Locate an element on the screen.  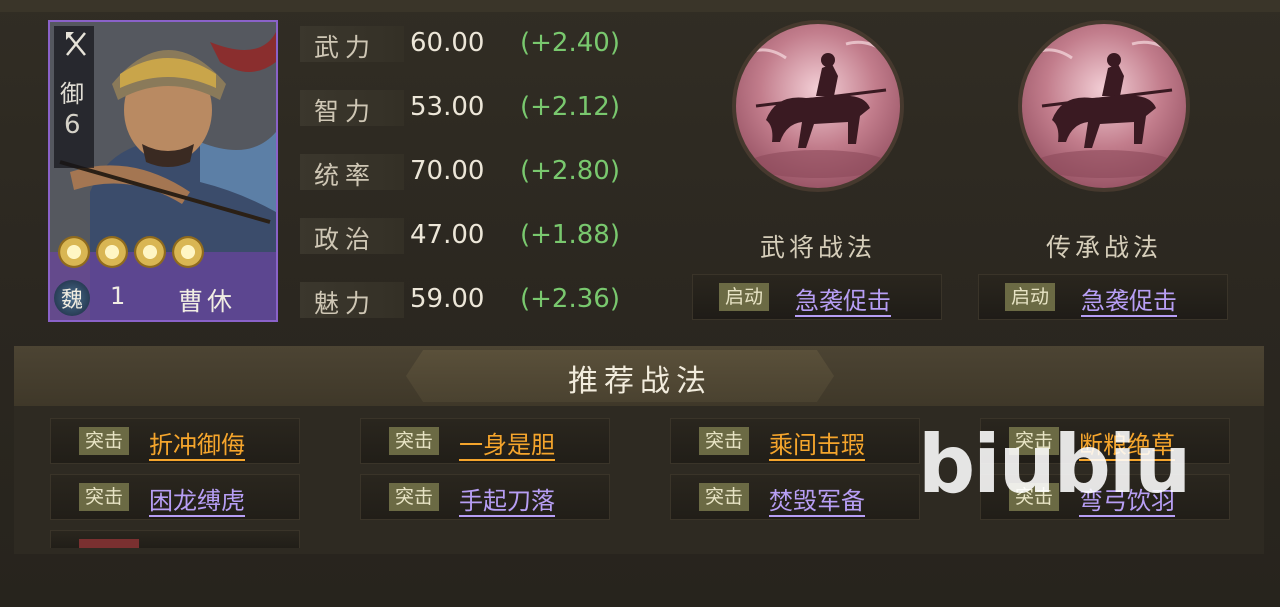
recommended-title: 推荐战法 is located at coordinates (640, 381).